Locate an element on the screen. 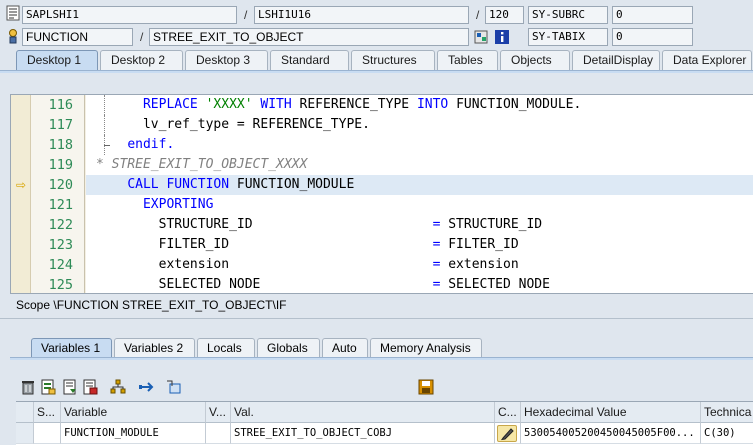  tab-desktop-3: Desktop 3 is located at coordinates (226, 60).